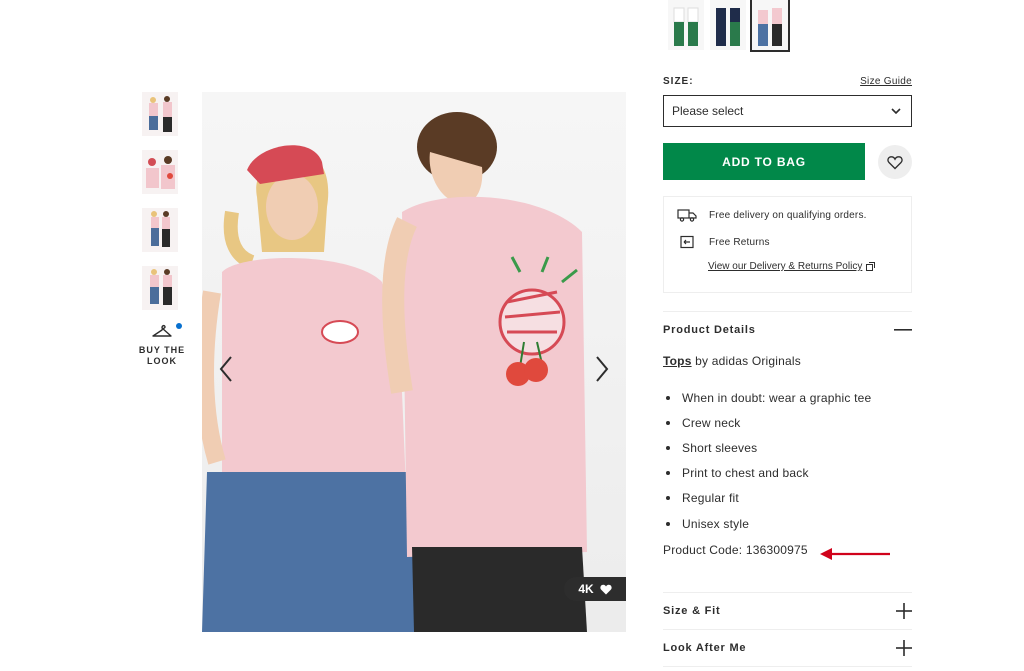 The width and height of the screenshot is (1024, 671). Describe the element at coordinates (705, 648) in the screenshot. I see `look-after-me-title: Look After Me` at that location.